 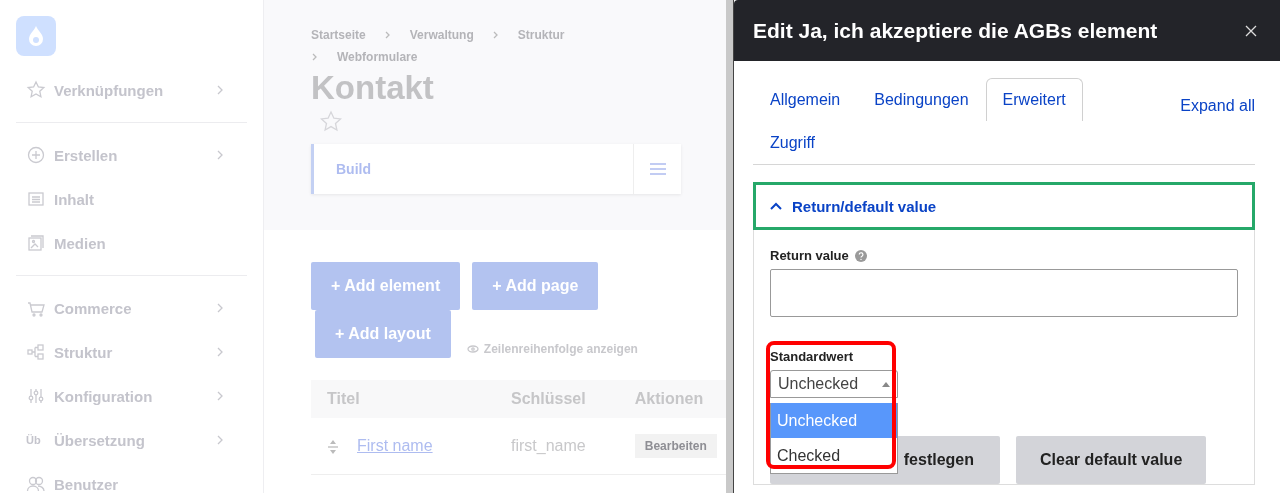 What do you see at coordinates (36, 440) in the screenshot?
I see `language-icon: Üb` at bounding box center [36, 440].